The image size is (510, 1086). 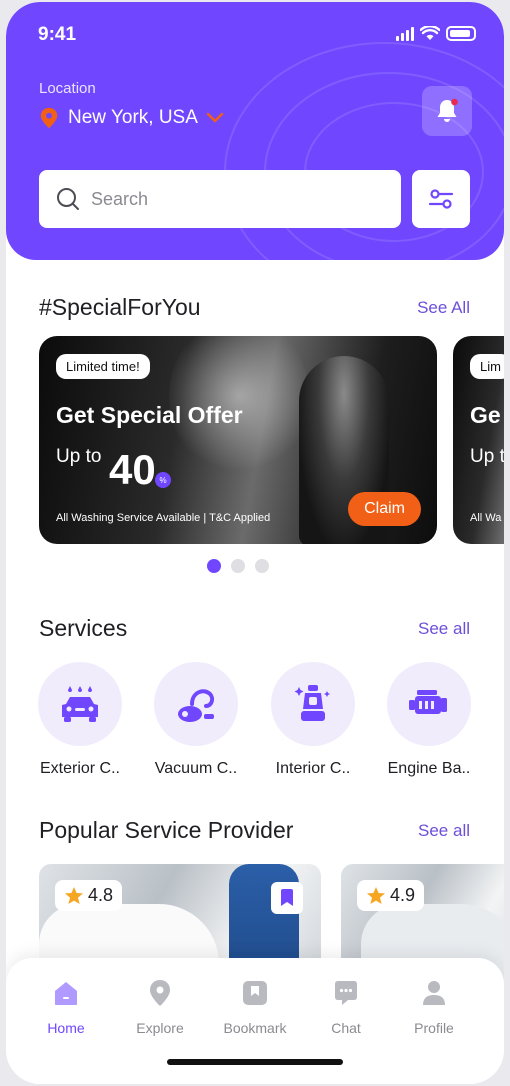 I want to click on providers-section-title: Popular Service Provider, so click(x=166, y=830).